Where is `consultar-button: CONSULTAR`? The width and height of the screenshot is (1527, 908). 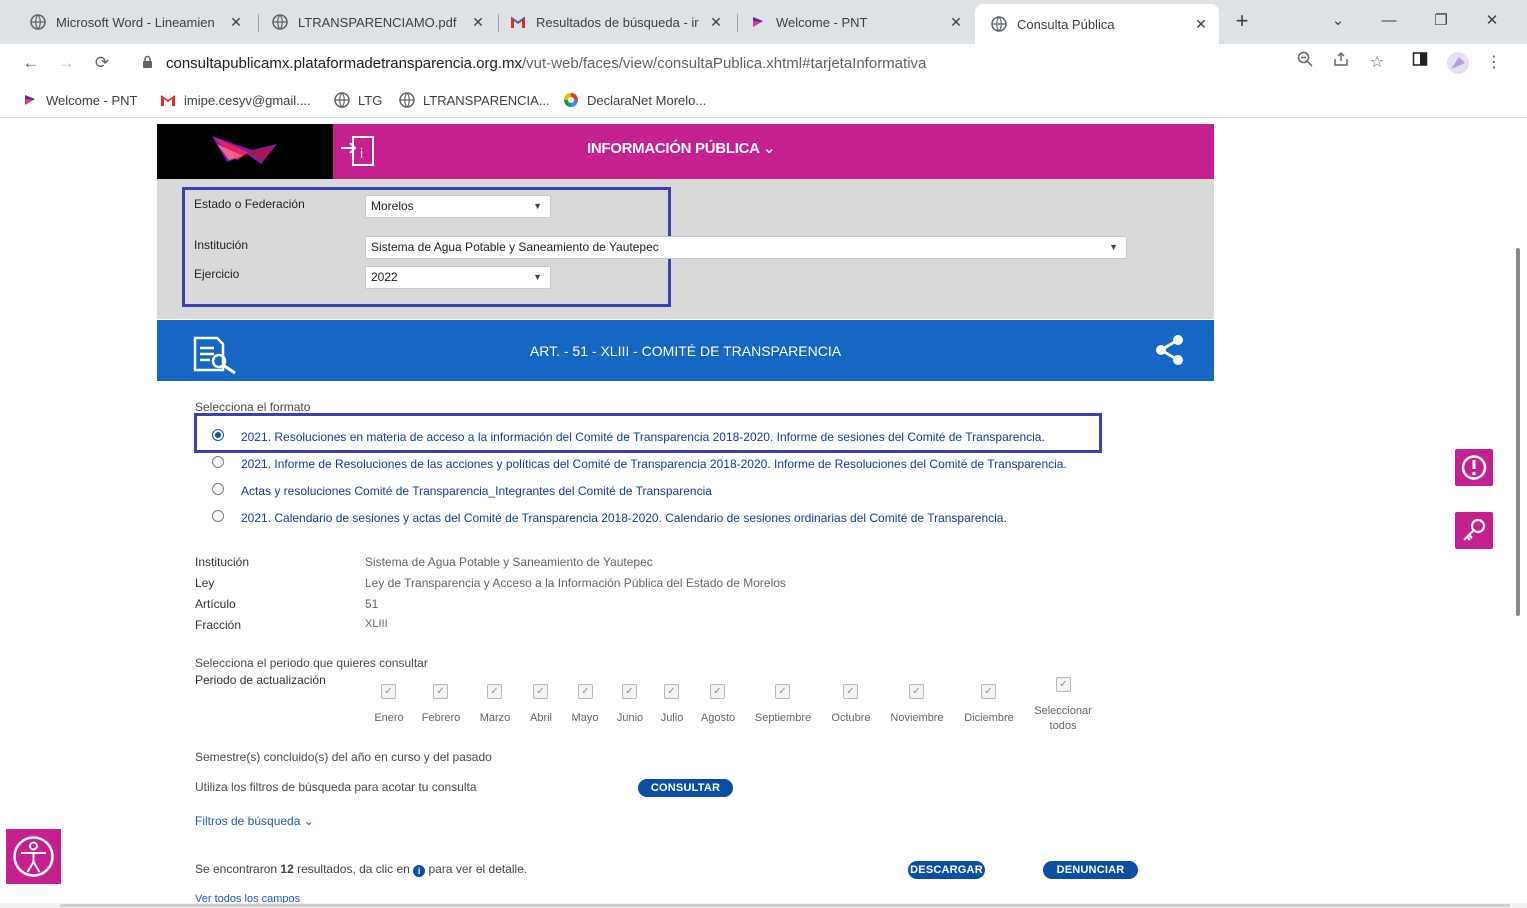 consultar-button: CONSULTAR is located at coordinates (685, 788).